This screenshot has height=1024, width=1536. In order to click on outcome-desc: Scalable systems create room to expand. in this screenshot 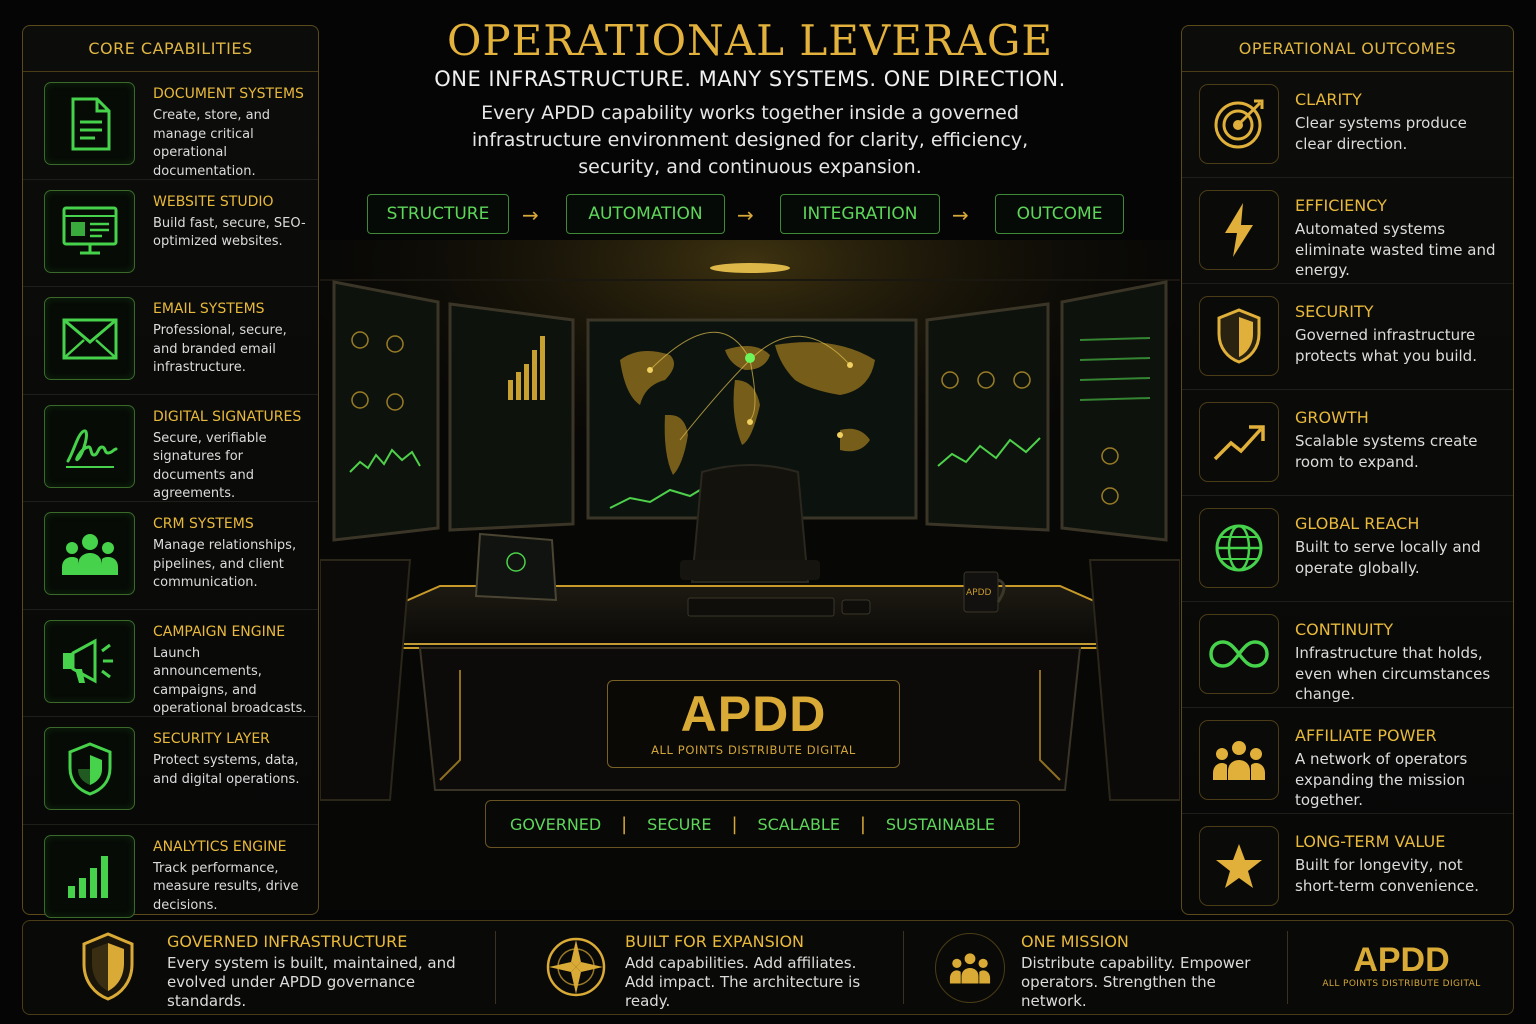, I will do `click(1386, 451)`.